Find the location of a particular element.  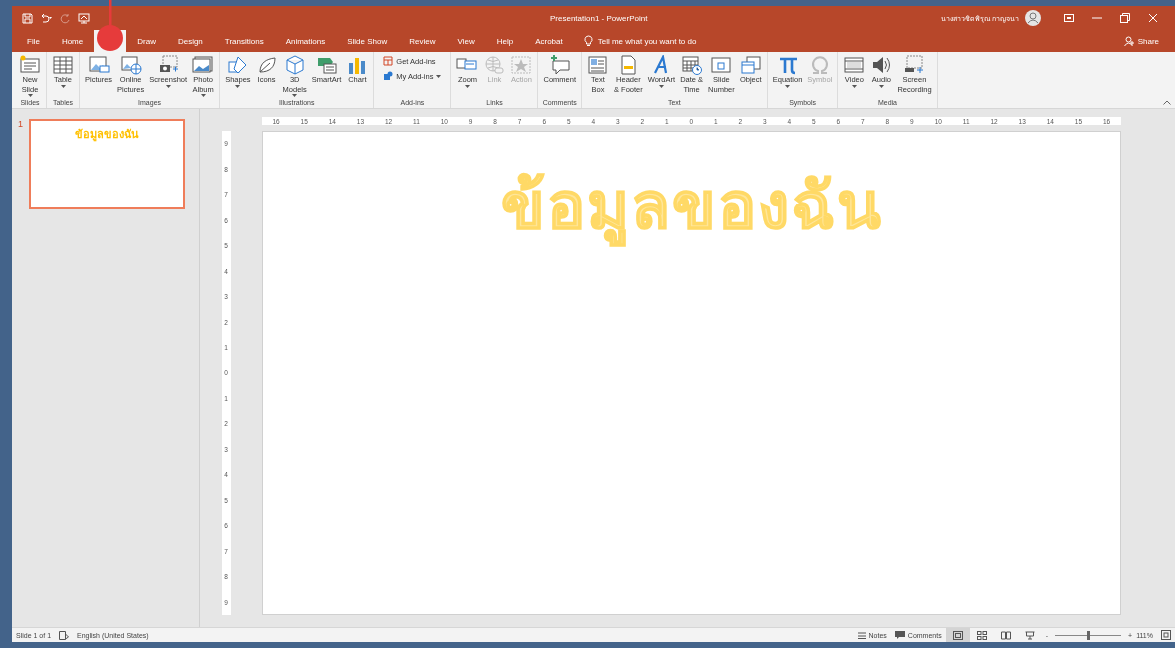

projector-screen-icon is located at coordinates (1029, 635).